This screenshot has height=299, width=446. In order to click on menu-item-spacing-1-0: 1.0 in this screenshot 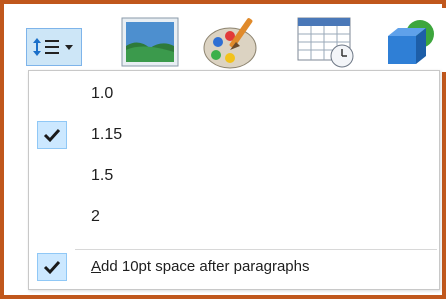, I will do `click(234, 94)`.